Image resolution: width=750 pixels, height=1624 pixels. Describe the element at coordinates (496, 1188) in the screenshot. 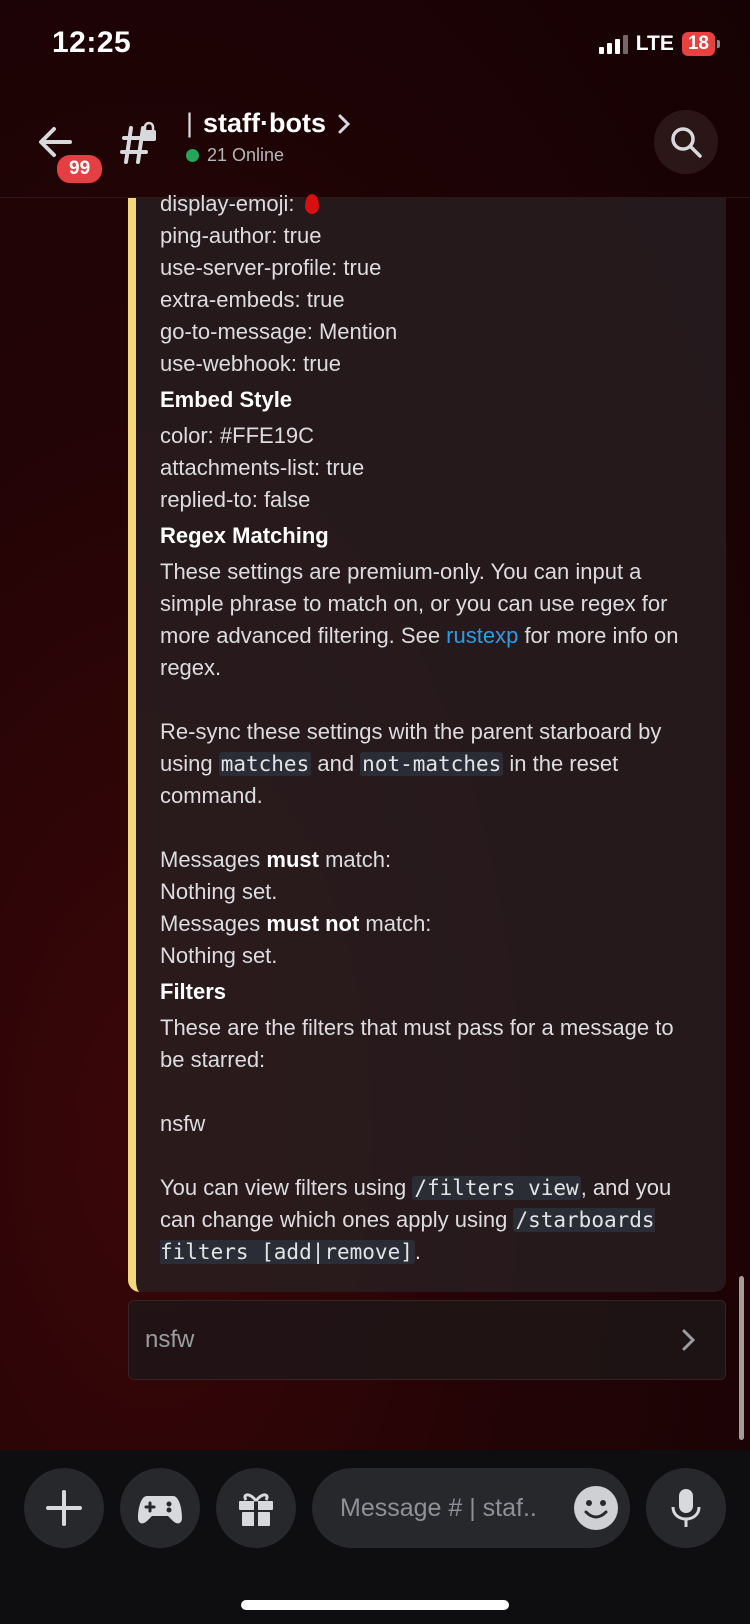

I see `filters-view-code: /filters view` at that location.